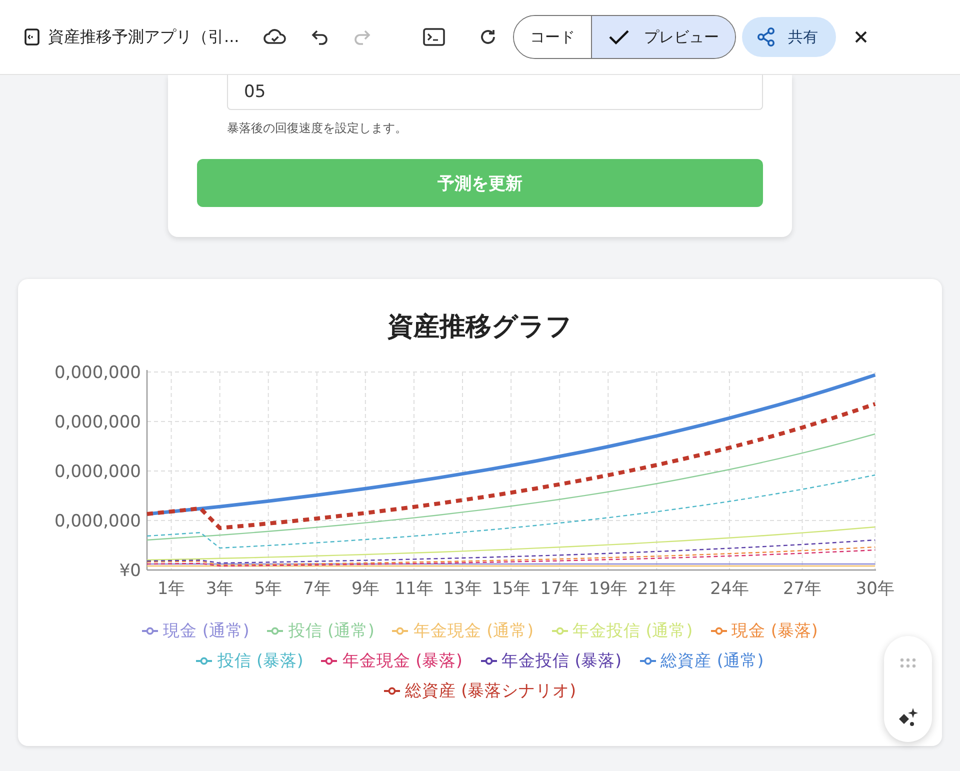 The image size is (960, 771). I want to click on update-button: 予測を更新, so click(480, 183).